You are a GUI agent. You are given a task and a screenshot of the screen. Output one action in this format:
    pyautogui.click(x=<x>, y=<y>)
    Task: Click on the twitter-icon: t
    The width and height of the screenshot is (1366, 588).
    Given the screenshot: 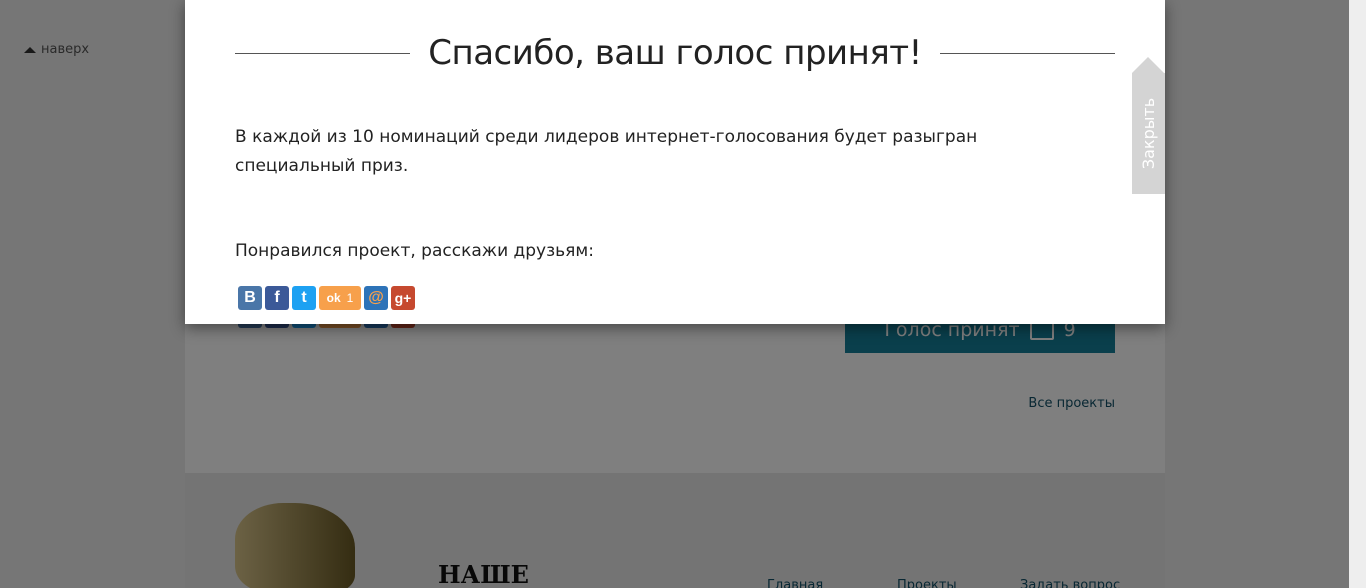 What is the action you would take?
    pyautogui.click(x=304, y=297)
    